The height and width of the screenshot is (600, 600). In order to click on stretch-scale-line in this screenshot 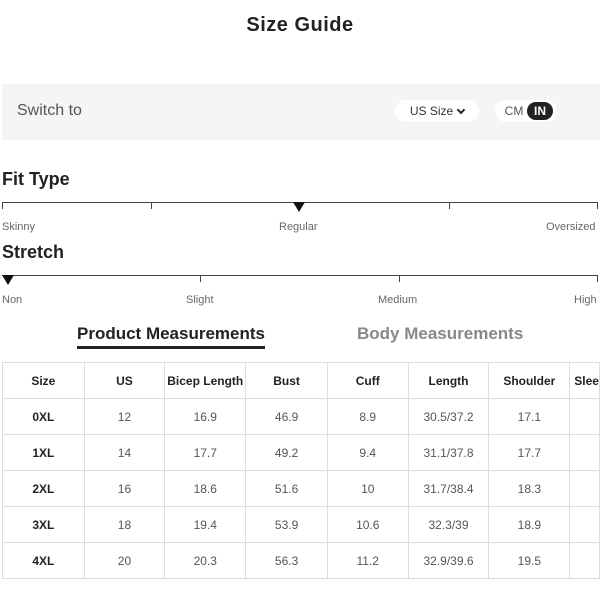, I will do `click(300, 275)`.